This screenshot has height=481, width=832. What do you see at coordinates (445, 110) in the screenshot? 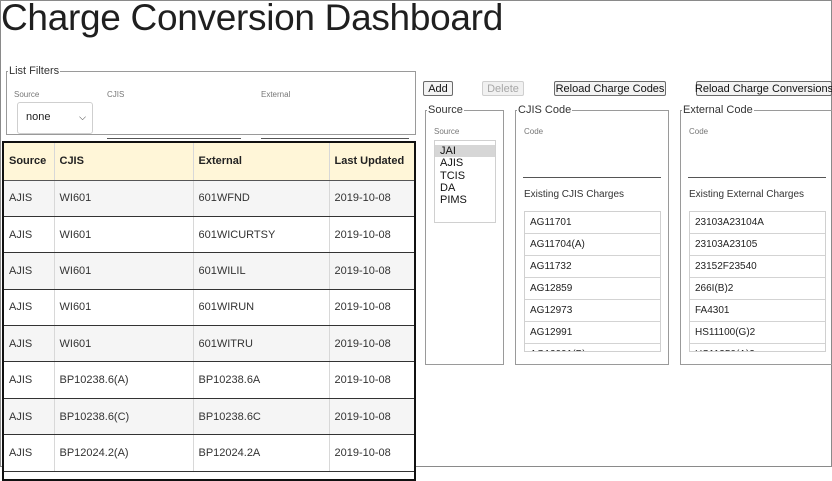
I see `source-panel-legend: Source` at bounding box center [445, 110].